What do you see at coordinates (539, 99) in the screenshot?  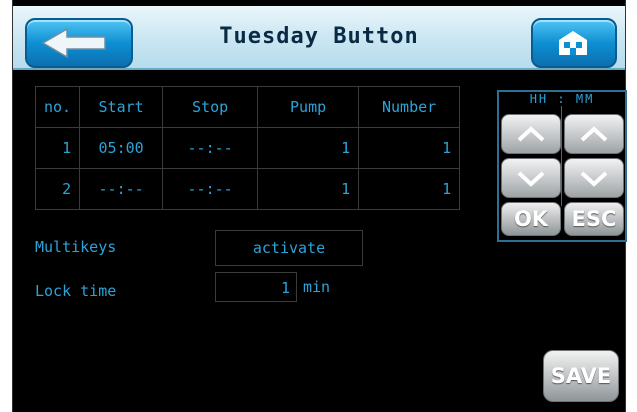 I see `hours-label: HH` at bounding box center [539, 99].